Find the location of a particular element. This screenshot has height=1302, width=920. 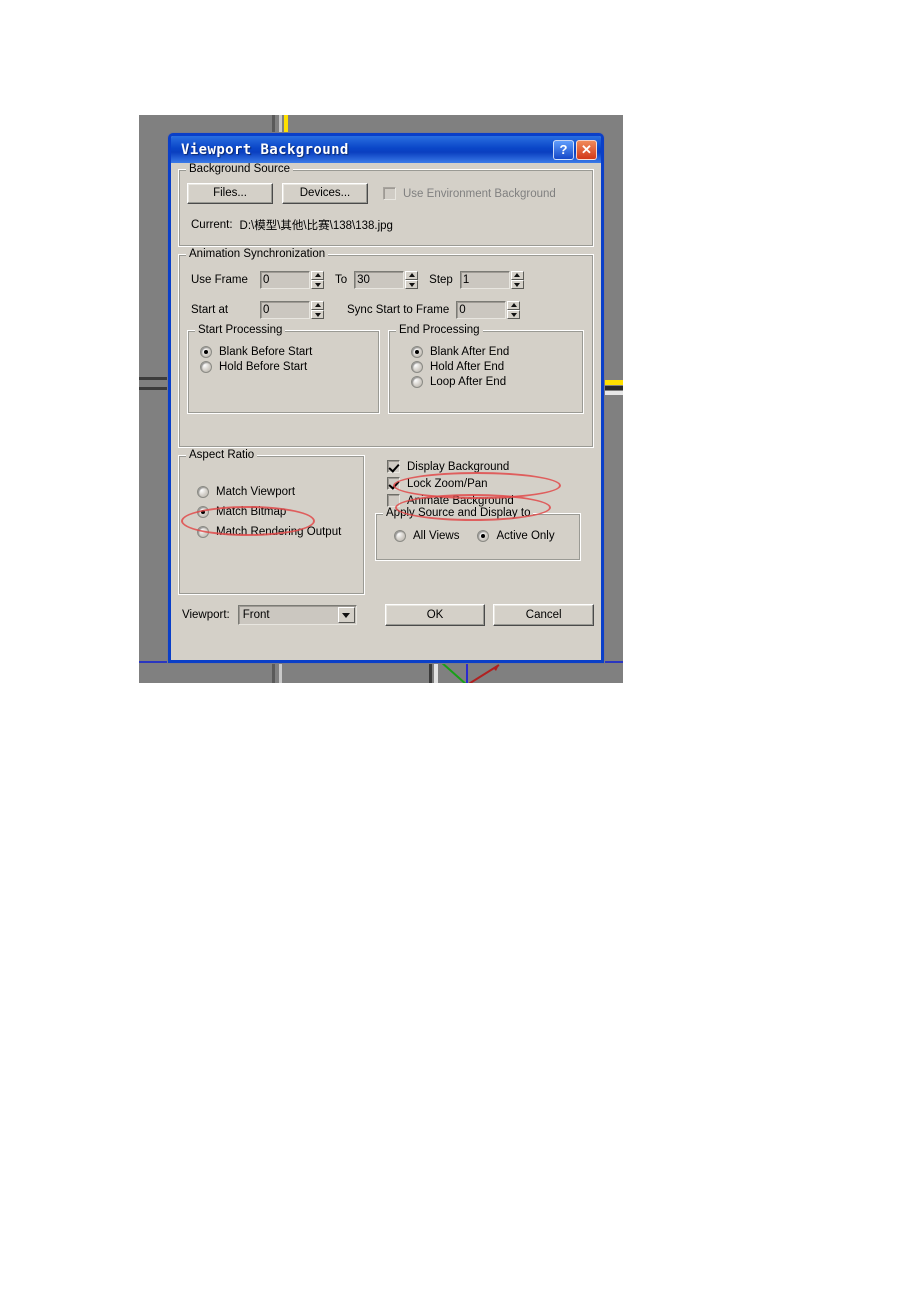

hold-before-start-radio is located at coordinates (206, 367).